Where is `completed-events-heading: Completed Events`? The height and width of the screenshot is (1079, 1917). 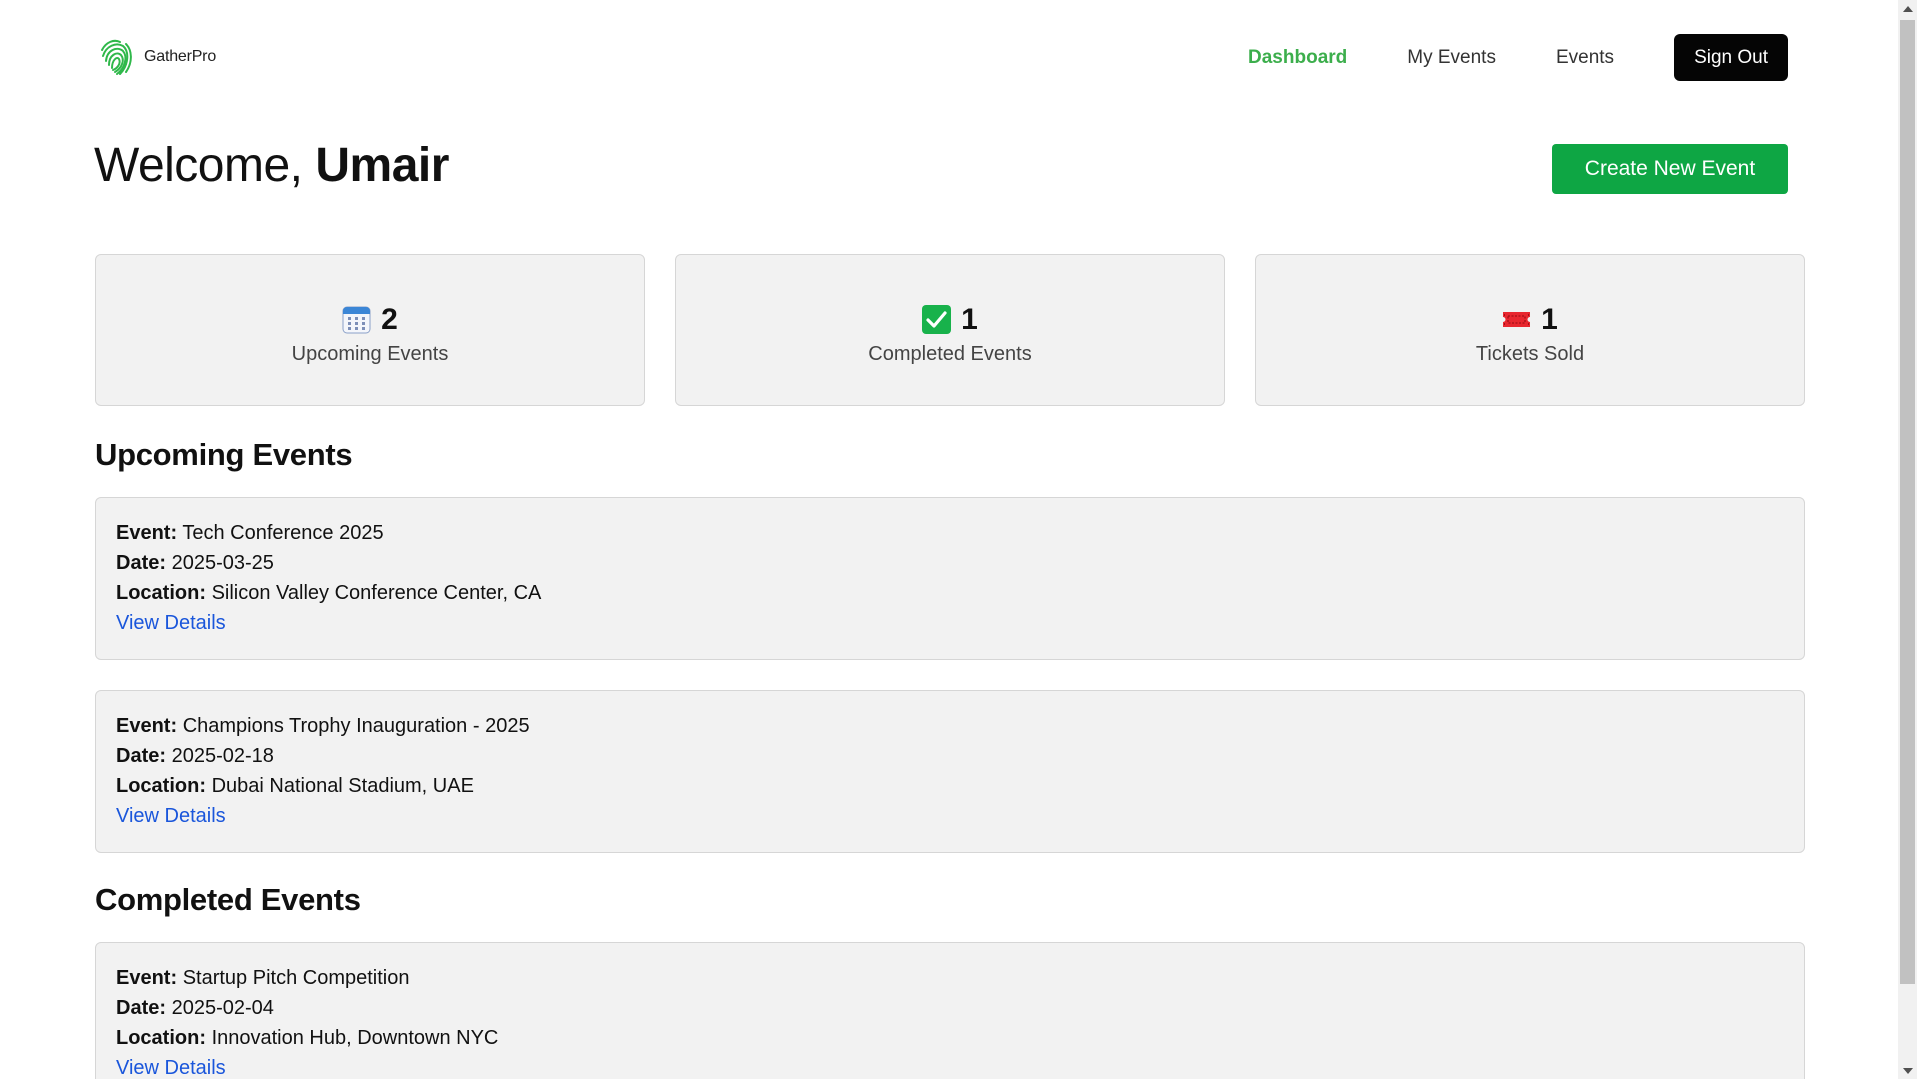
completed-events-heading: Completed Events is located at coordinates (228, 899).